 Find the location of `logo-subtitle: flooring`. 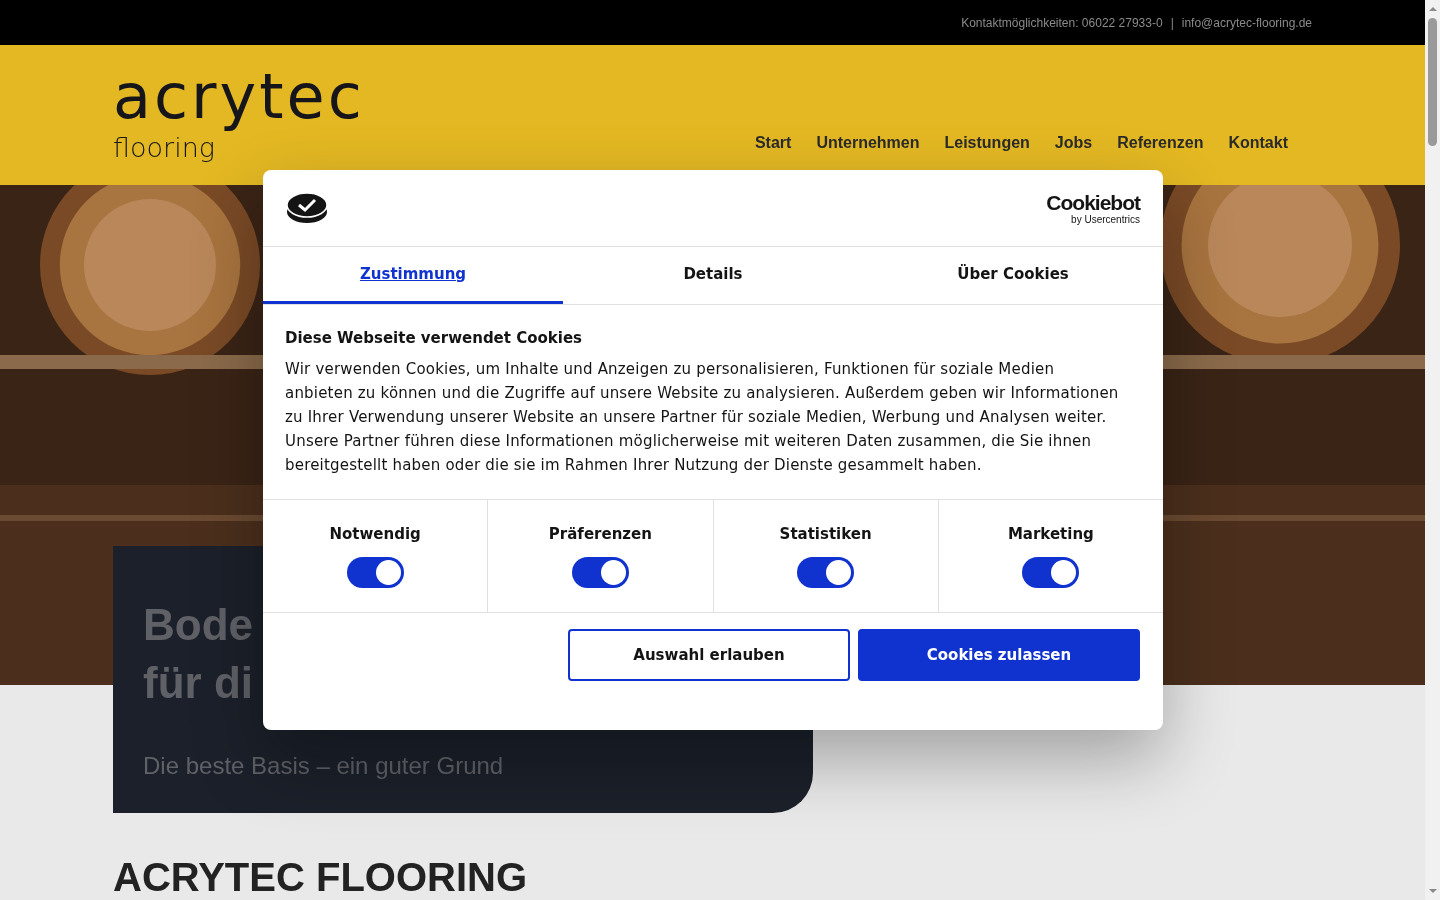

logo-subtitle: flooring is located at coordinates (164, 148).